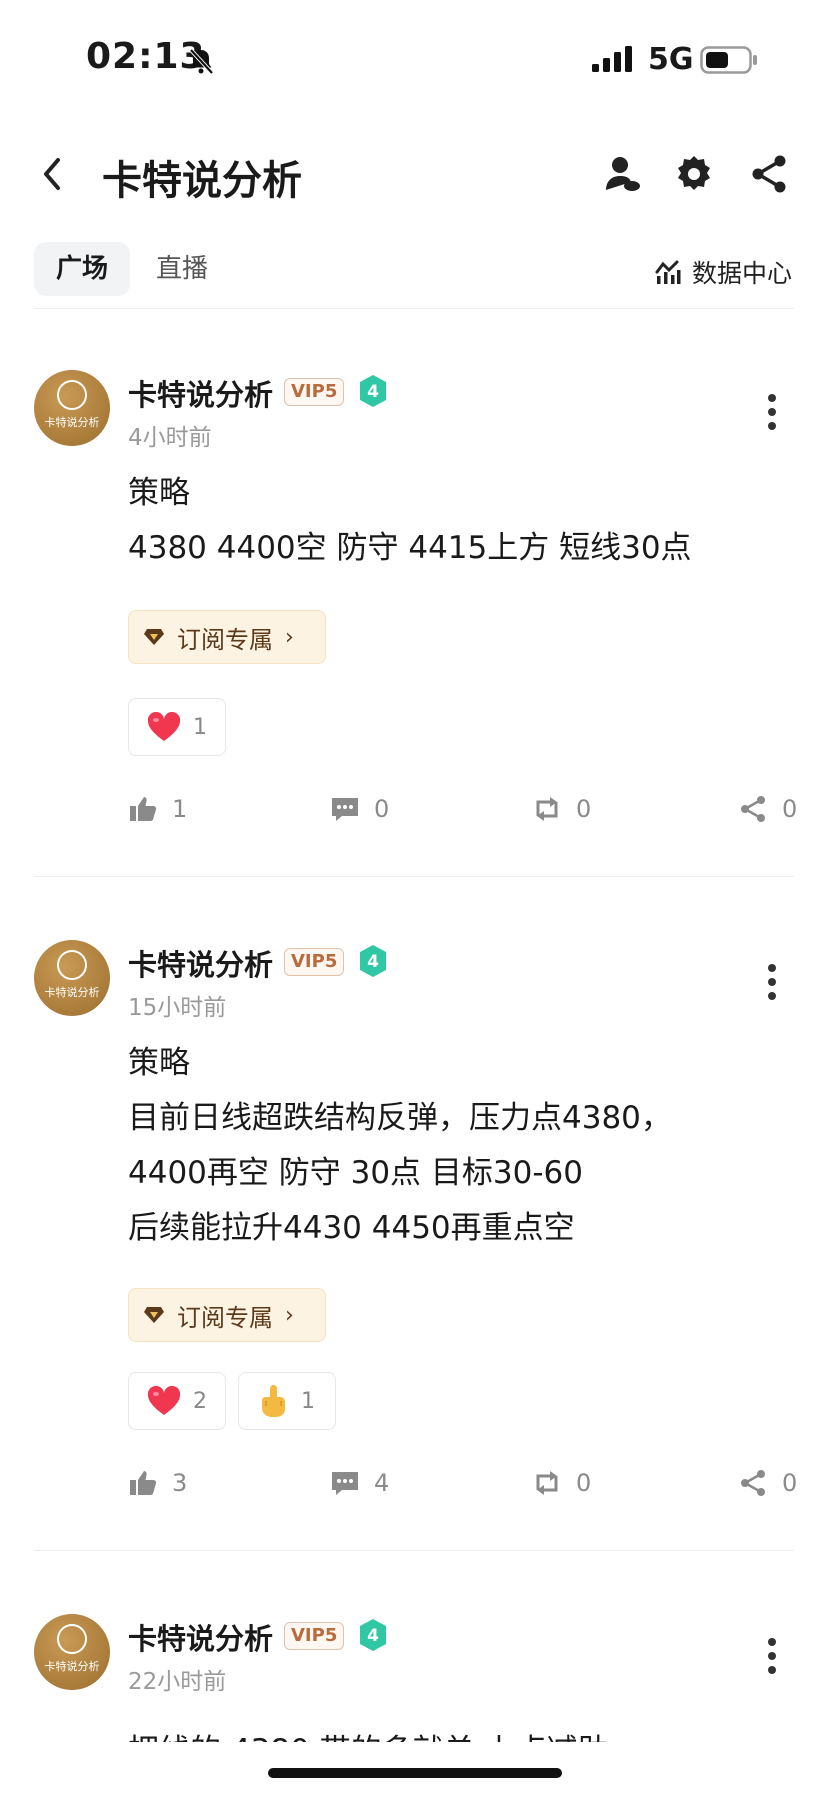  Describe the element at coordinates (400, 1118) in the screenshot. I see `content-line: 目前日线超跌结构反弹，压力点4380，` at that location.